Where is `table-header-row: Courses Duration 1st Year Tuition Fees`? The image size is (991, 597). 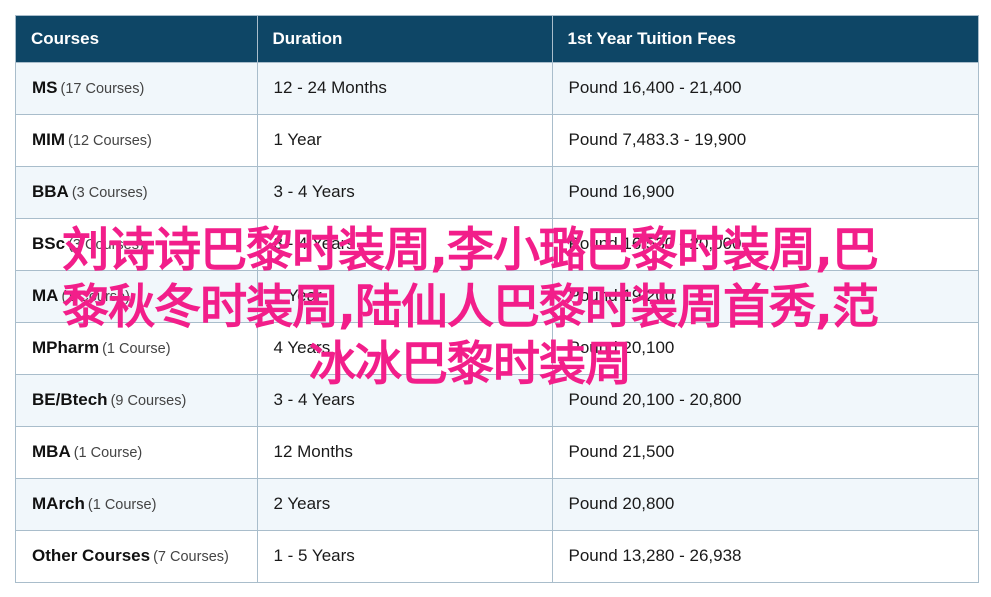 table-header-row: Courses Duration 1st Year Tuition Fees is located at coordinates (497, 39).